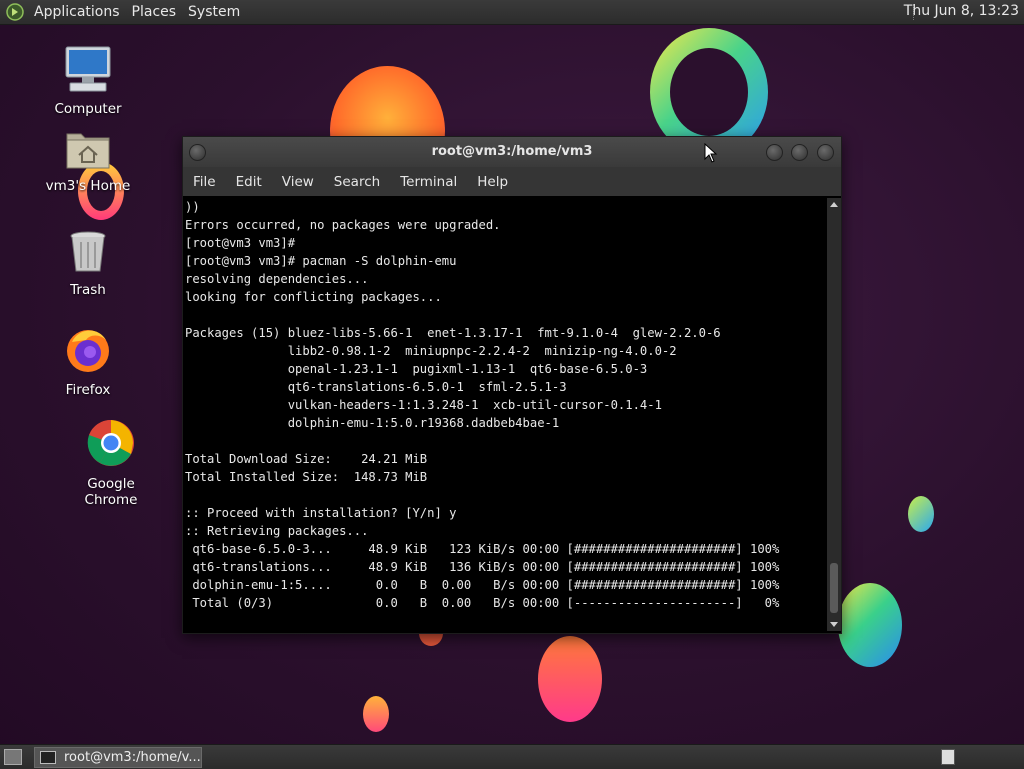 Image resolution: width=1024 pixels, height=769 pixels. I want to click on desktop-icon-computer: Computer, so click(88, 81).